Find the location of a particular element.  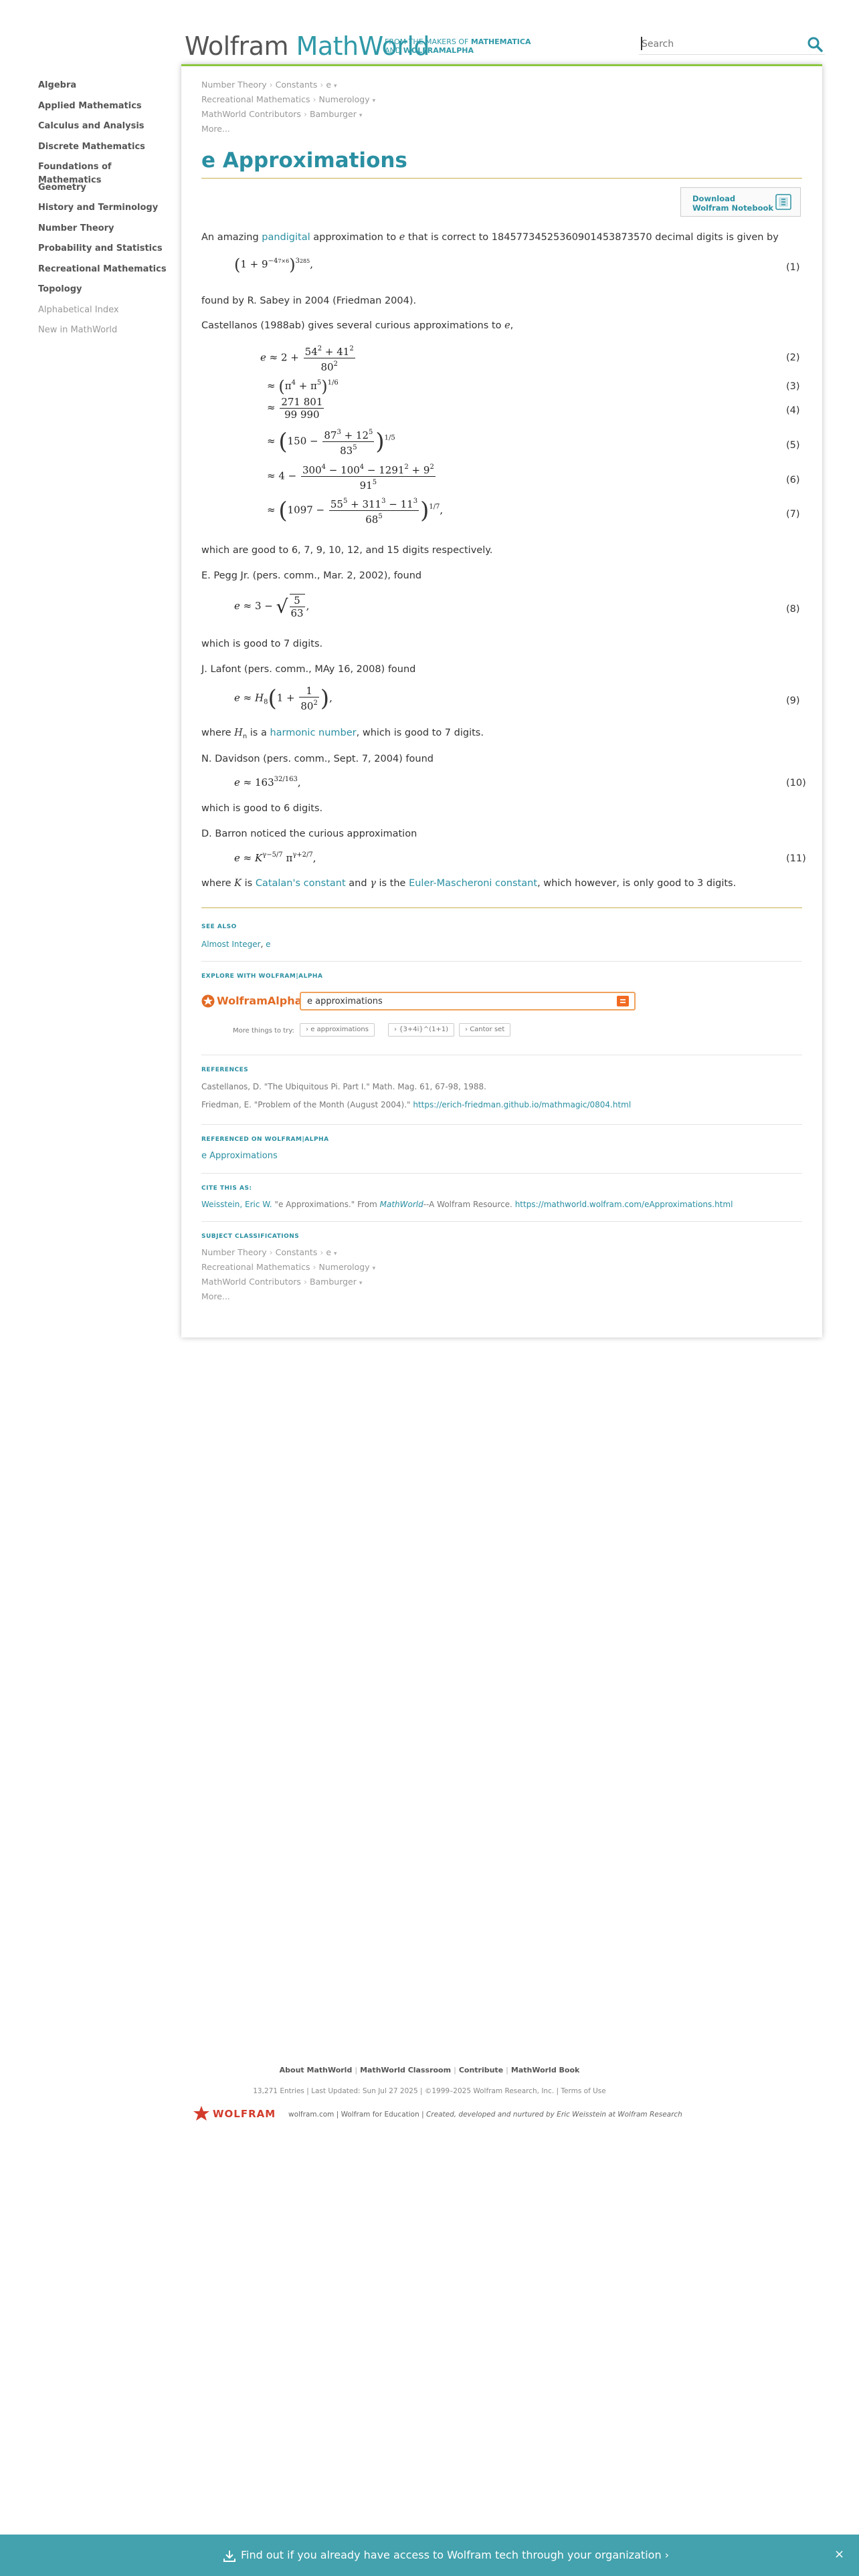

equation-7: ≈ (1097 − 555 + 3113 − 113 685)1/7, is located at coordinates (355, 511).